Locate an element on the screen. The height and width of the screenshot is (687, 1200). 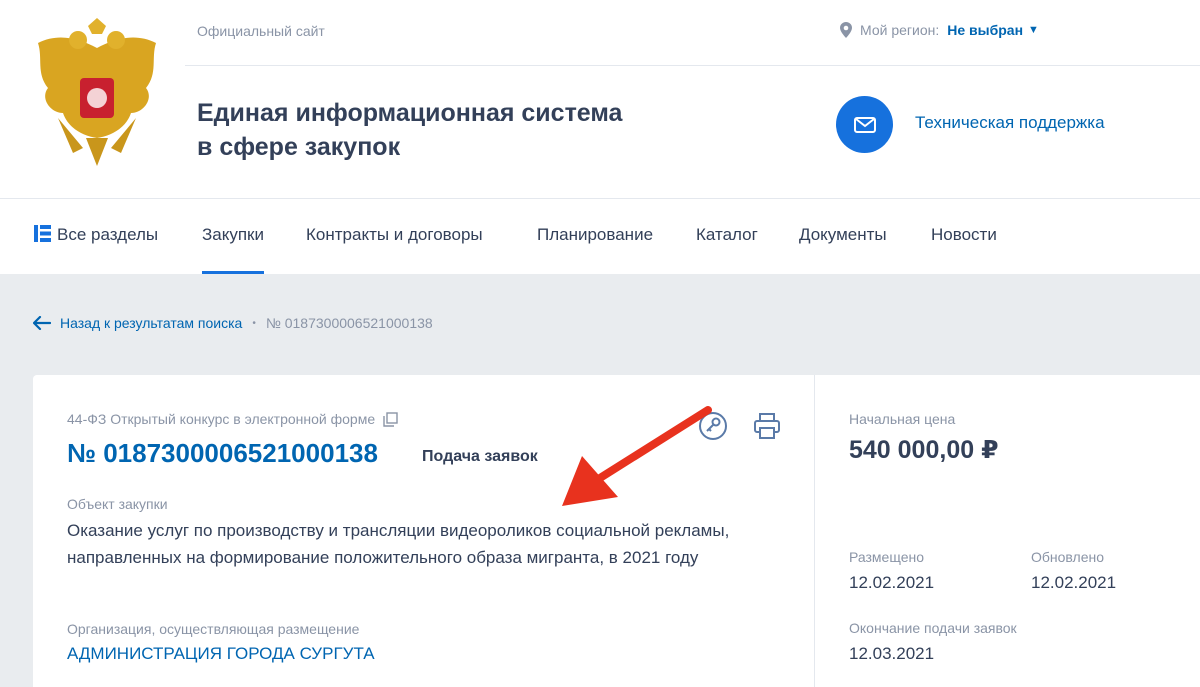
support-link: Техническая поддержка is located at coordinates (1010, 123).